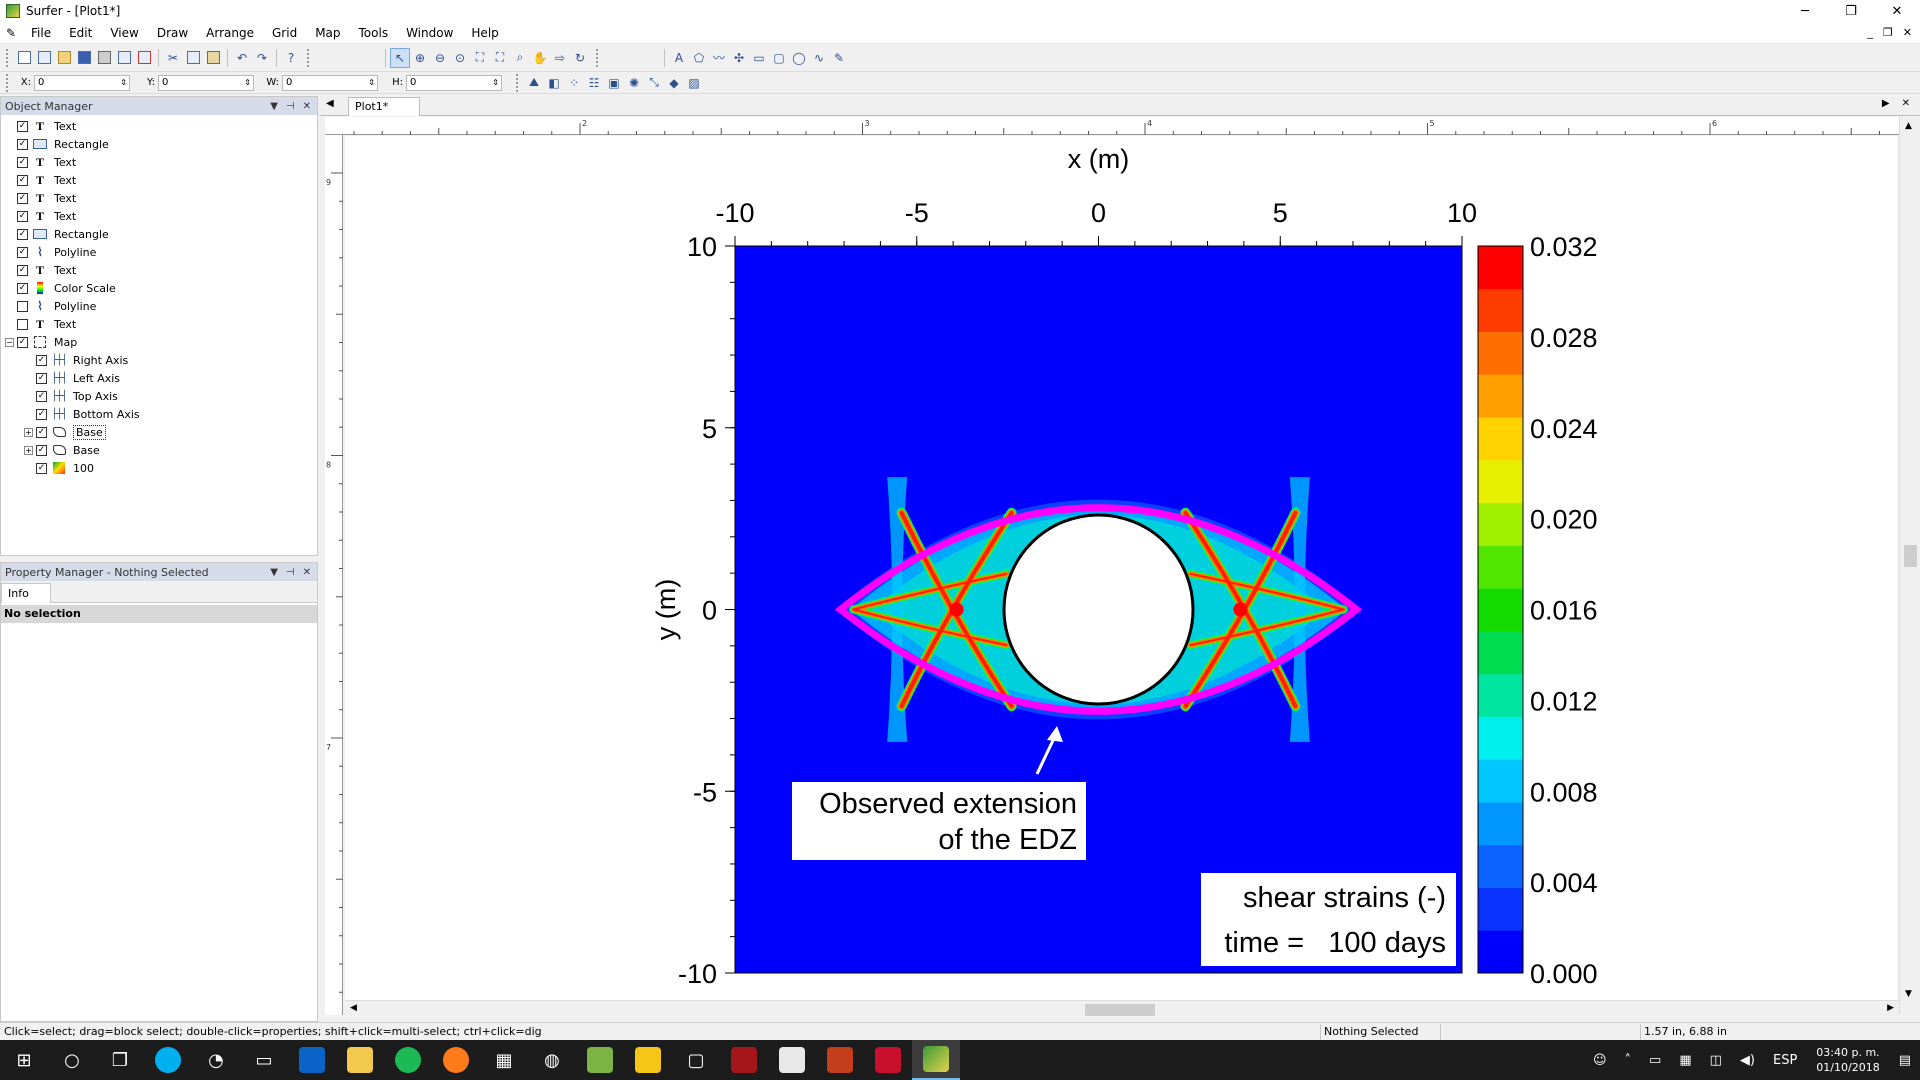 This screenshot has width=1920, height=1080. Describe the element at coordinates (594, 83) in the screenshot. I see `classed-post-icon: ☷` at that location.